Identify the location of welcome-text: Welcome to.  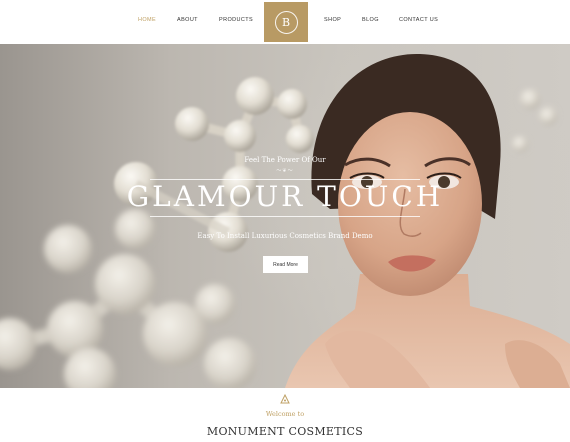
(285, 414).